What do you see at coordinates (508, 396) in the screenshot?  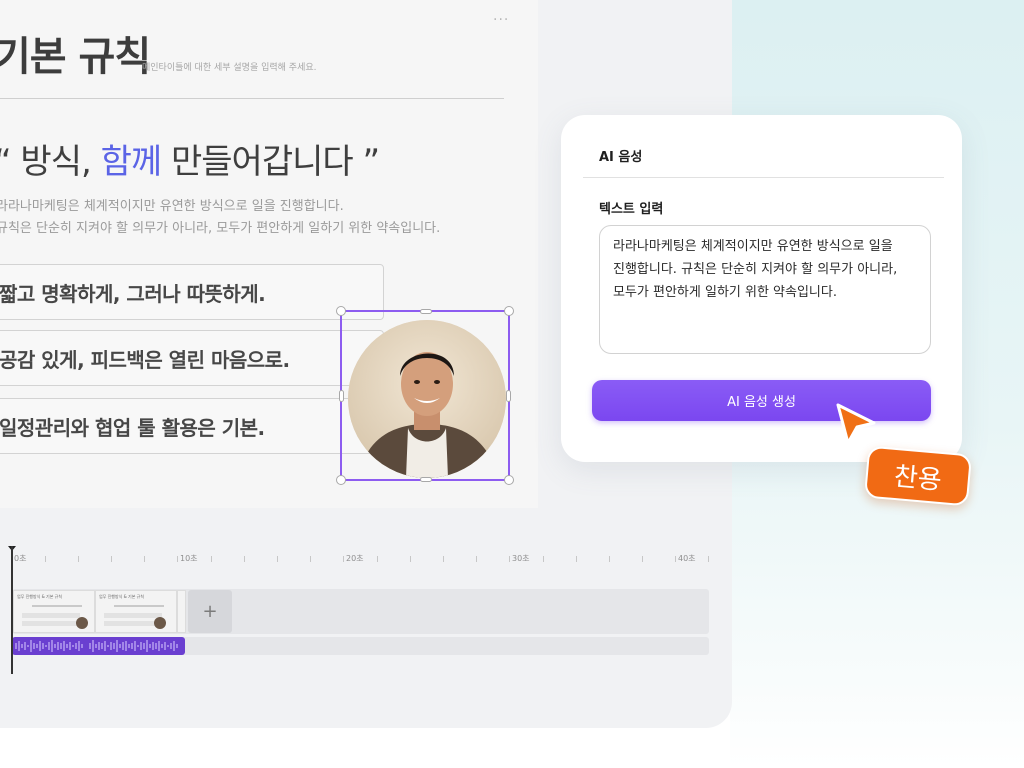 I see `resize-handle-right` at bounding box center [508, 396].